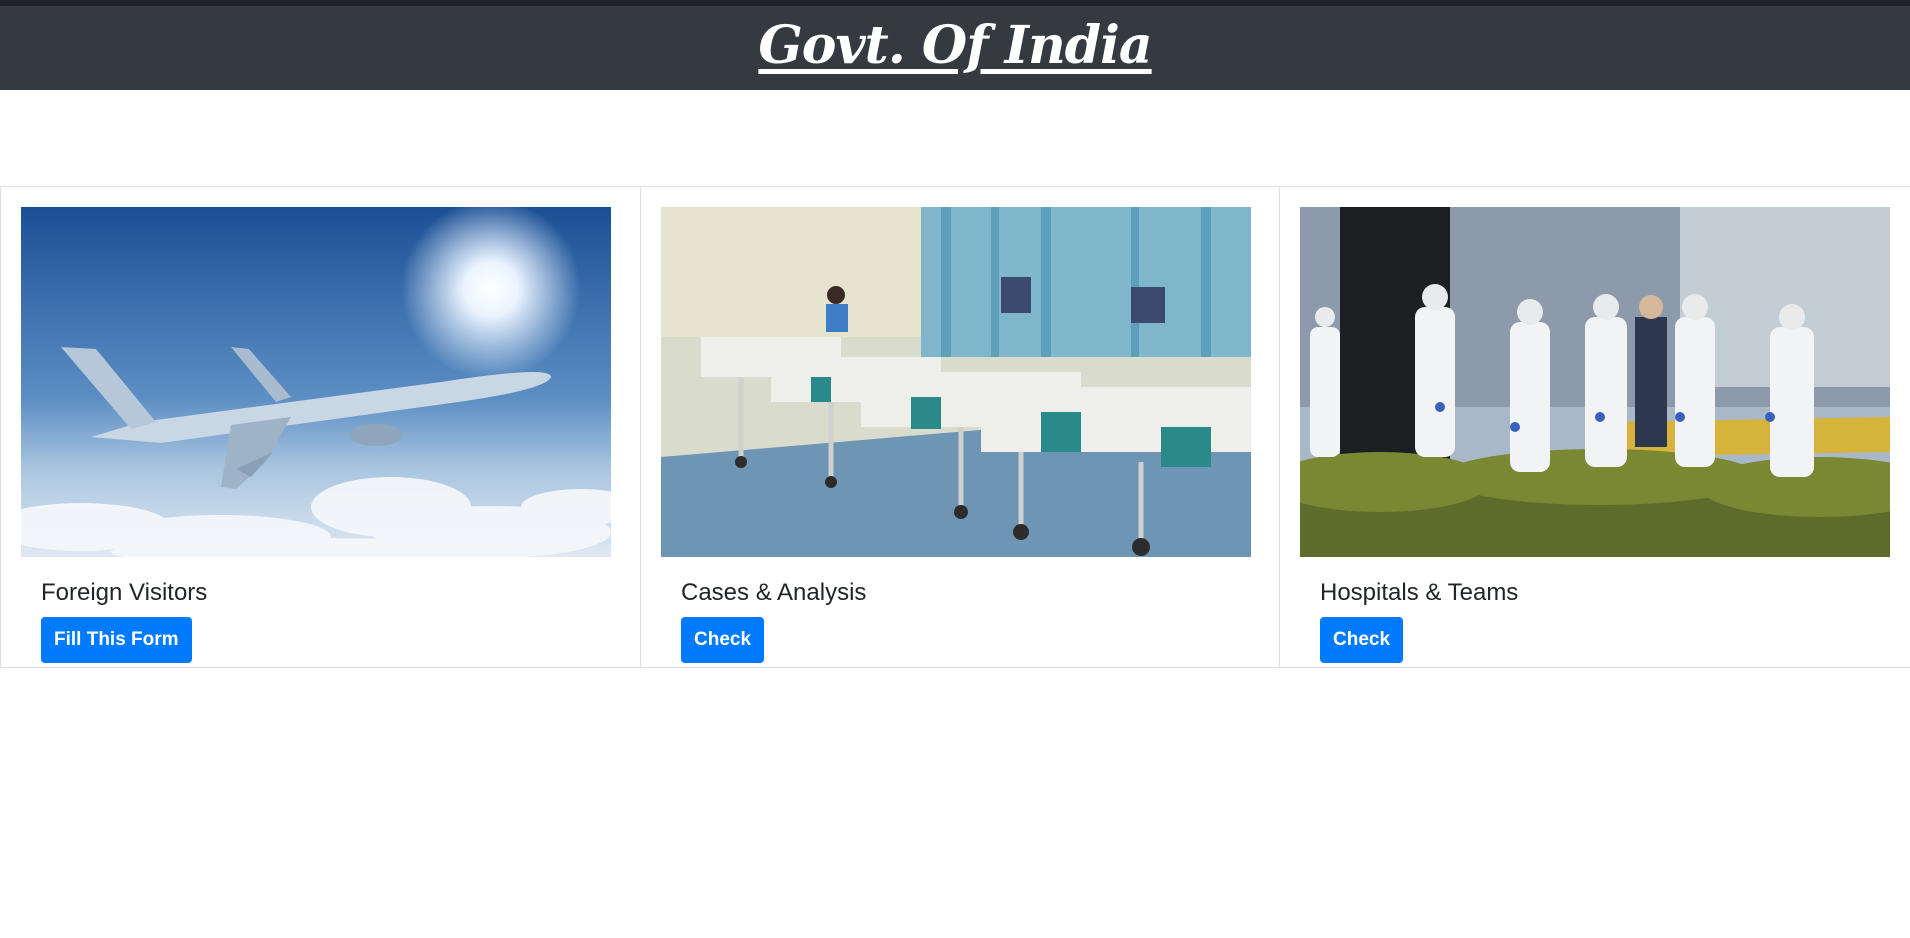 Image resolution: width=1910 pixels, height=938 pixels. Describe the element at coordinates (124, 592) in the screenshot. I see `card-title: Foreign Visitors` at that location.